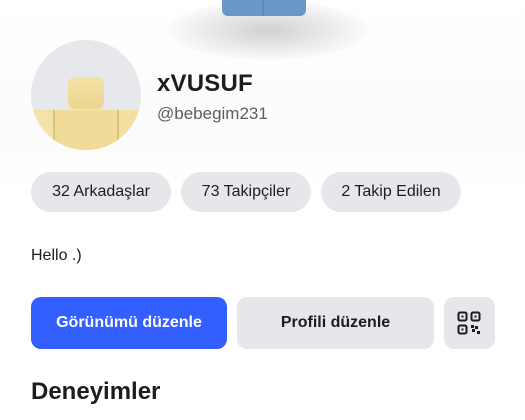 The image size is (525, 420). Describe the element at coordinates (264, 8) in the screenshot. I see `avatar-showcase-figure` at that location.